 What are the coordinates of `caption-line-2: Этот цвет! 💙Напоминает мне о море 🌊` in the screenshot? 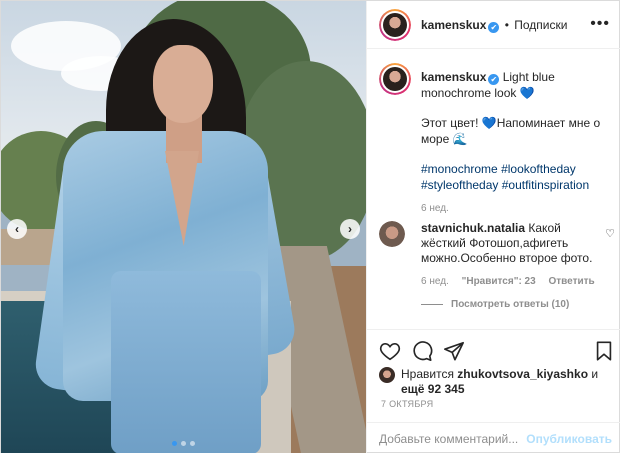 It's located at (511, 131).